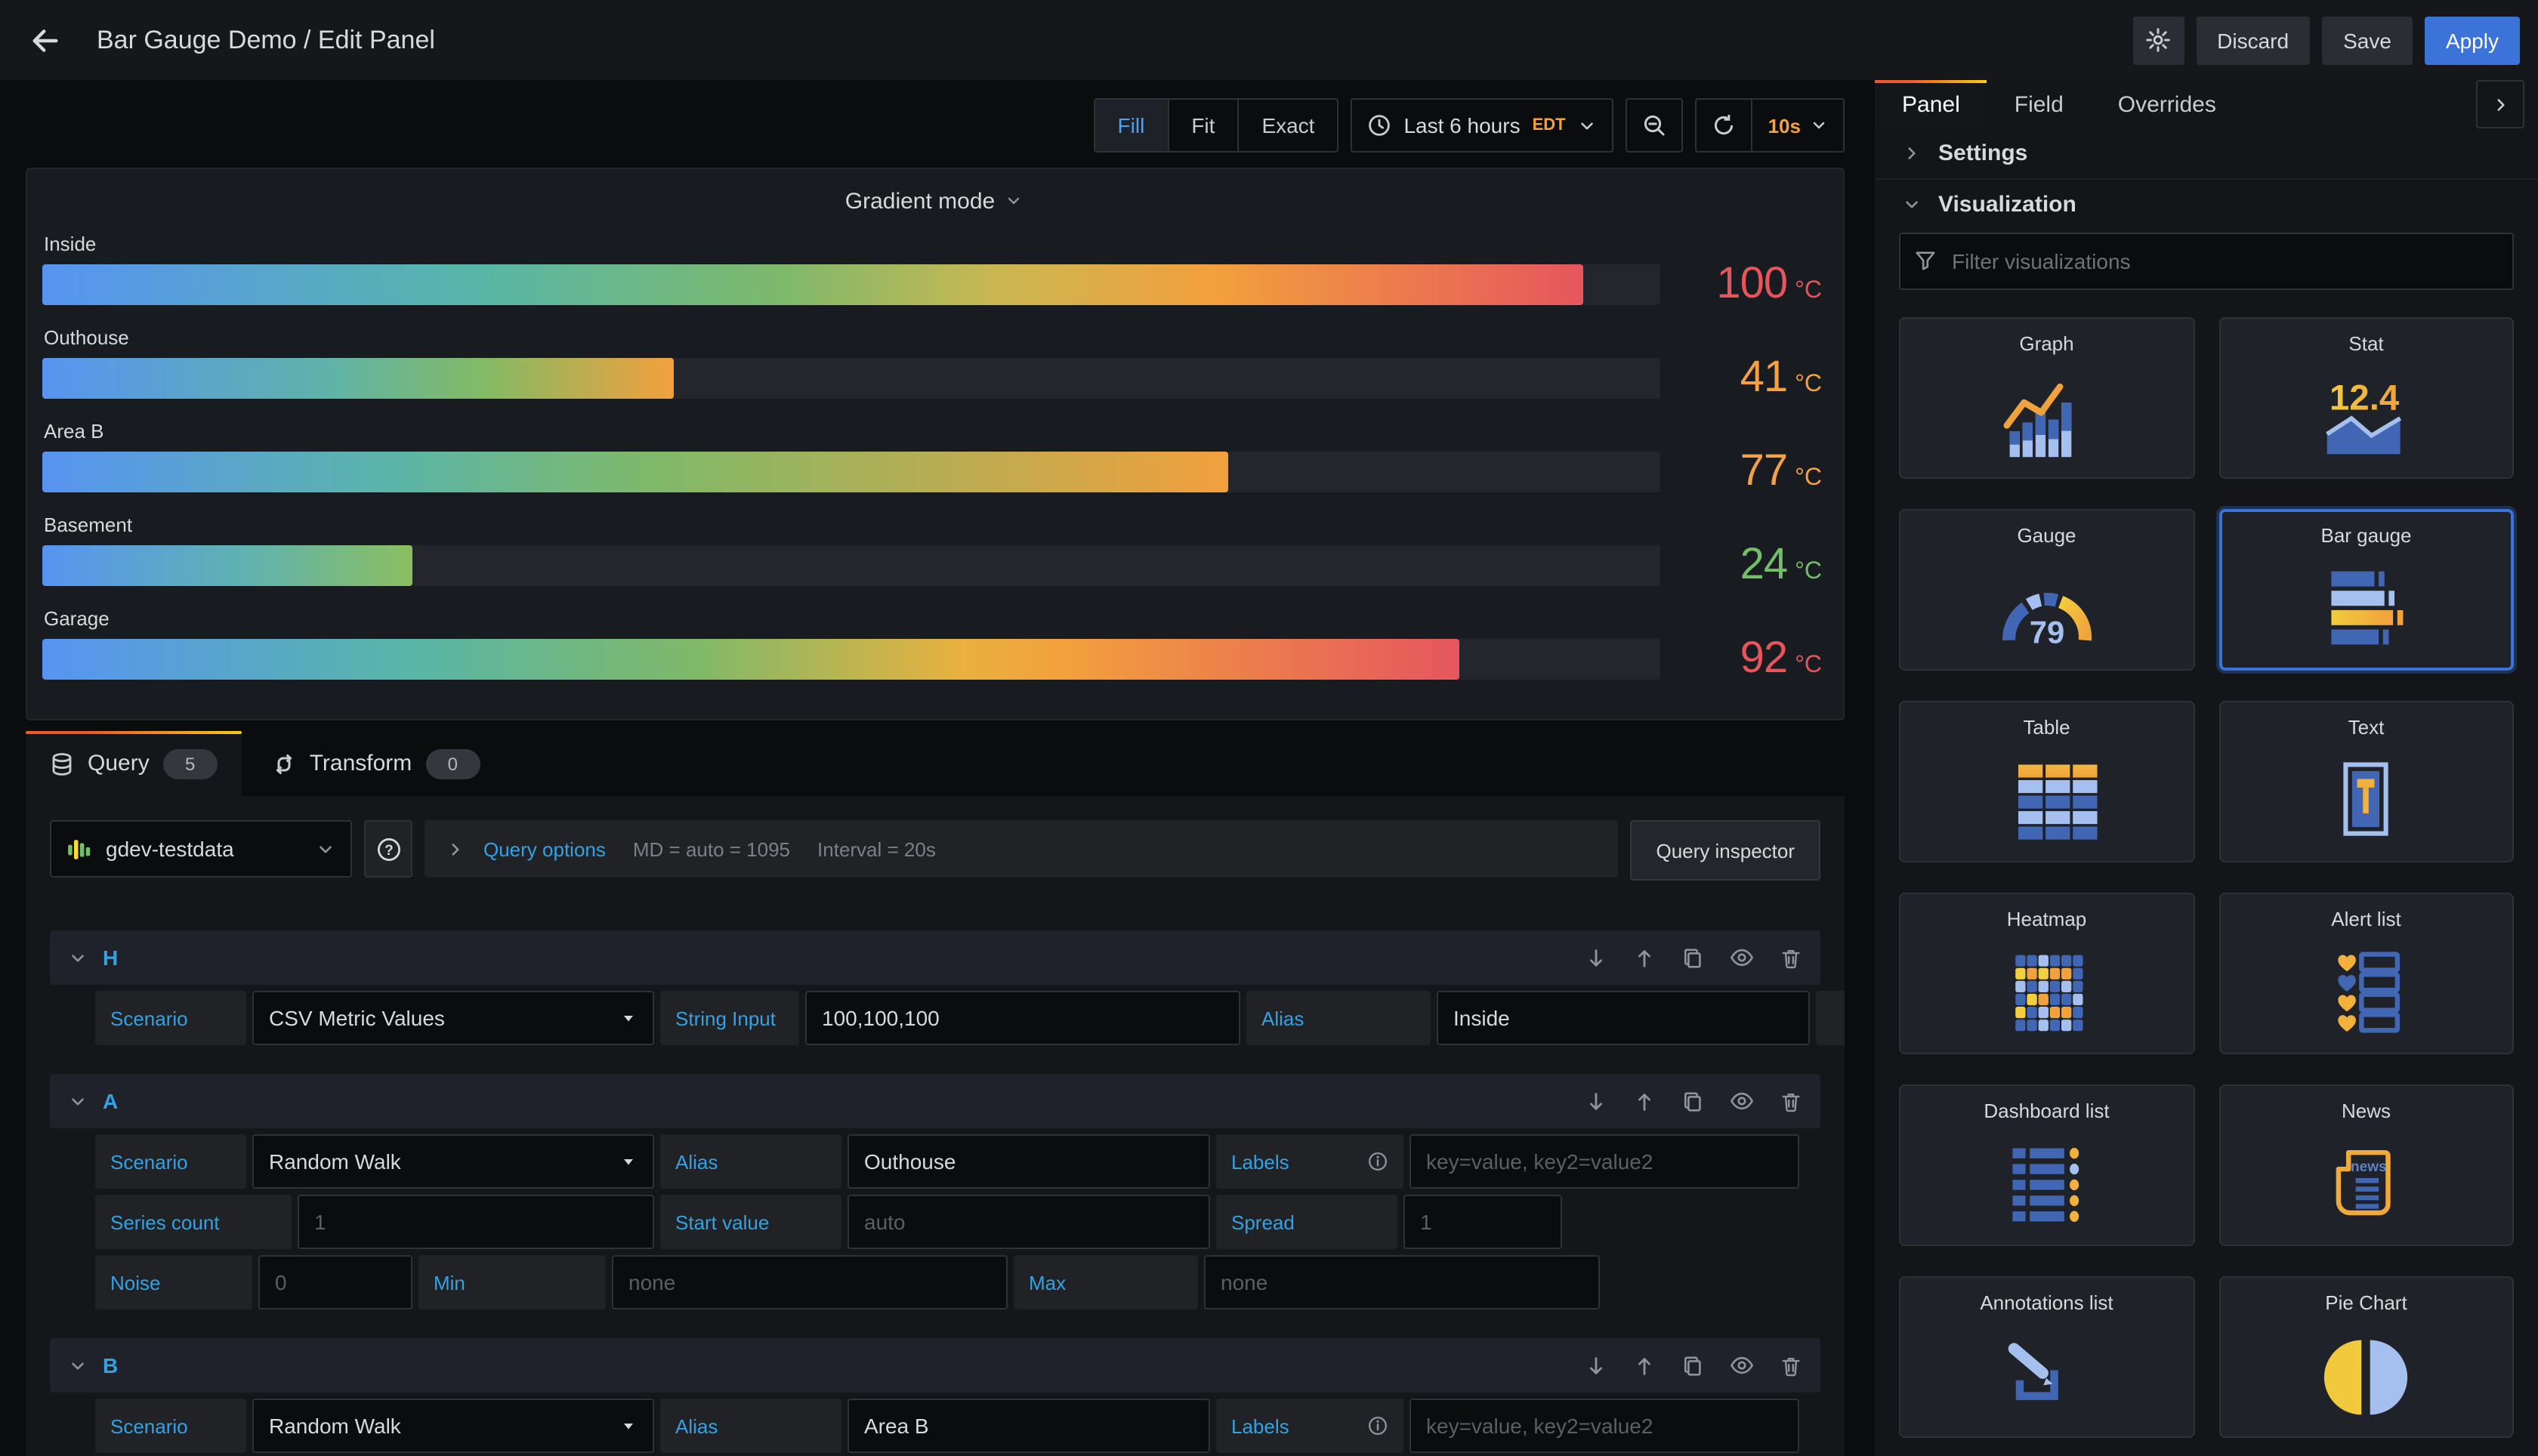 The height and width of the screenshot is (1456, 2538). I want to click on viz-card-heatmap: Heatmap, so click(2046, 973).